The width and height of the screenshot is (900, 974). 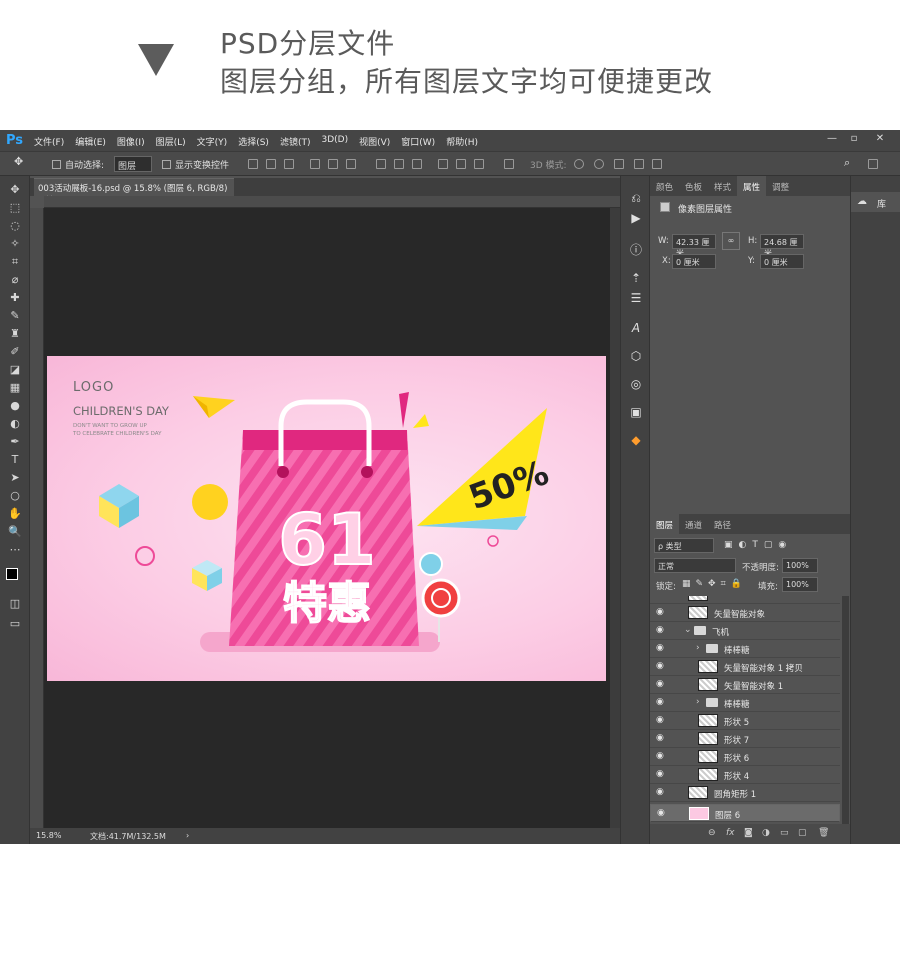 I want to click on link-layers-icon: ⊖, so click(x=712, y=833).